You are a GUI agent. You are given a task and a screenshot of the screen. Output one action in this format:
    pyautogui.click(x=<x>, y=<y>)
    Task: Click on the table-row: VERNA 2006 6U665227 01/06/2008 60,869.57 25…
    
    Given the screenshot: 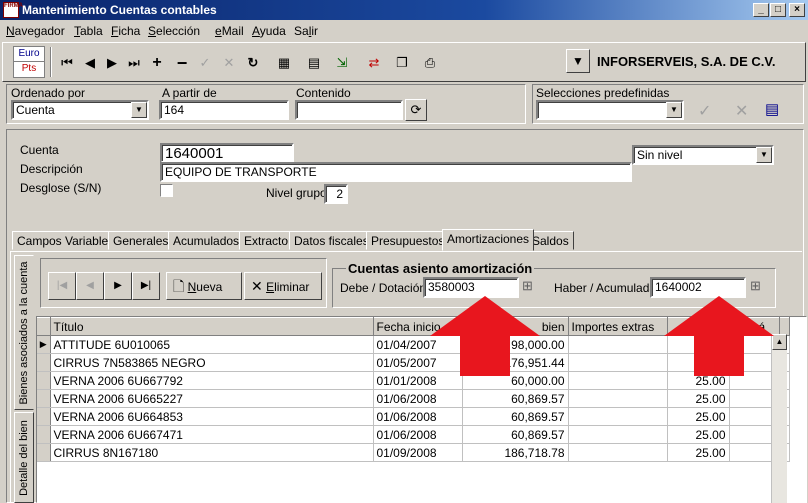 What is the action you would take?
    pyautogui.click(x=413, y=398)
    